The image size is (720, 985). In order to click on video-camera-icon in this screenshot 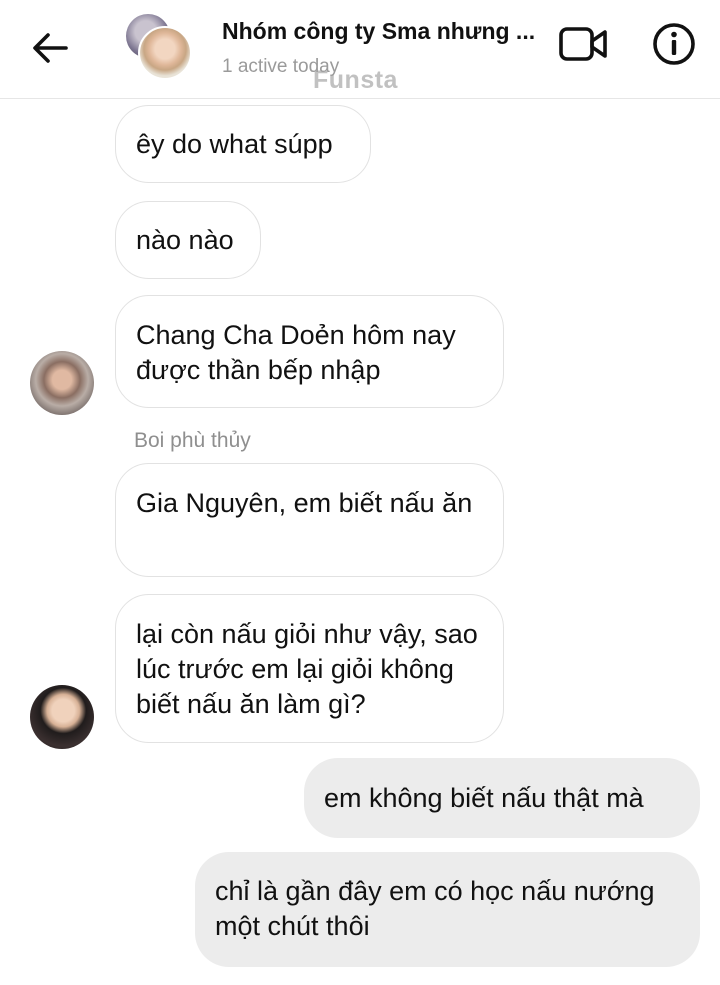, I will do `click(583, 44)`.